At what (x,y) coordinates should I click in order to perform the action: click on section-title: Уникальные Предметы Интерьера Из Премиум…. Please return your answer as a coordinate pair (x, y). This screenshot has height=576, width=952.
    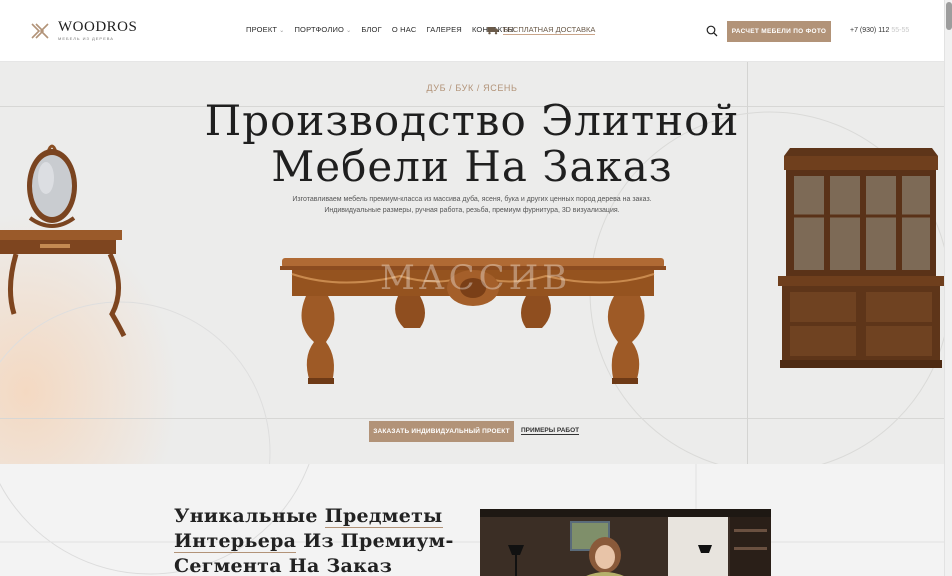
    Looking at the image, I should click on (314, 540).